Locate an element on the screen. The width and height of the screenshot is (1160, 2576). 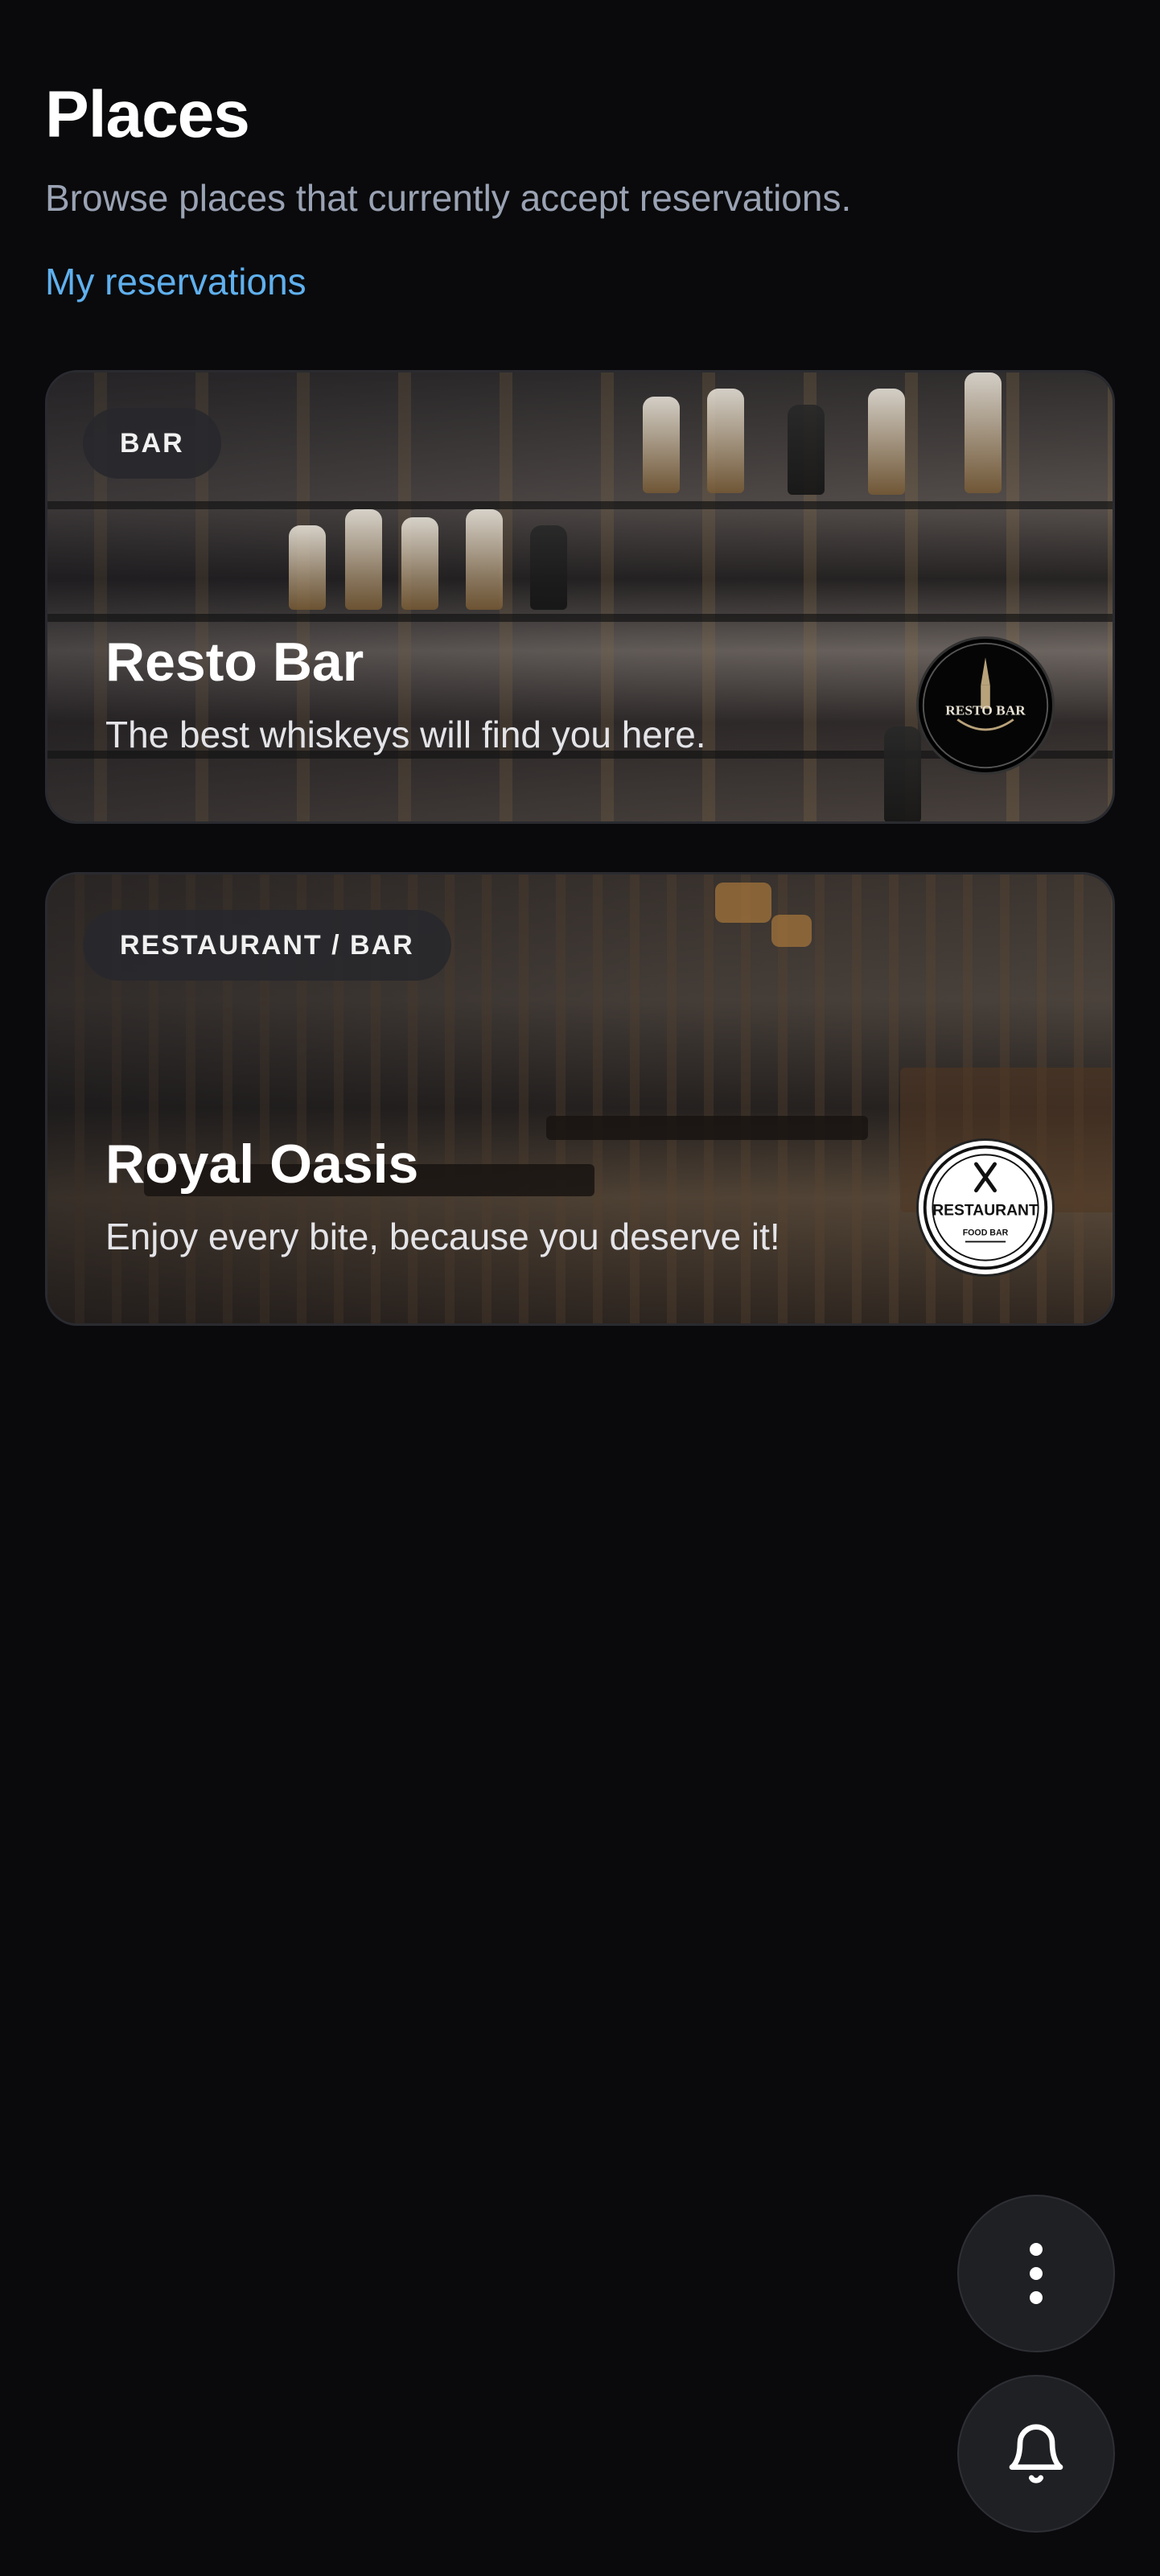
restaurant-logo-text: RESTAURANT is located at coordinates (985, 1211).